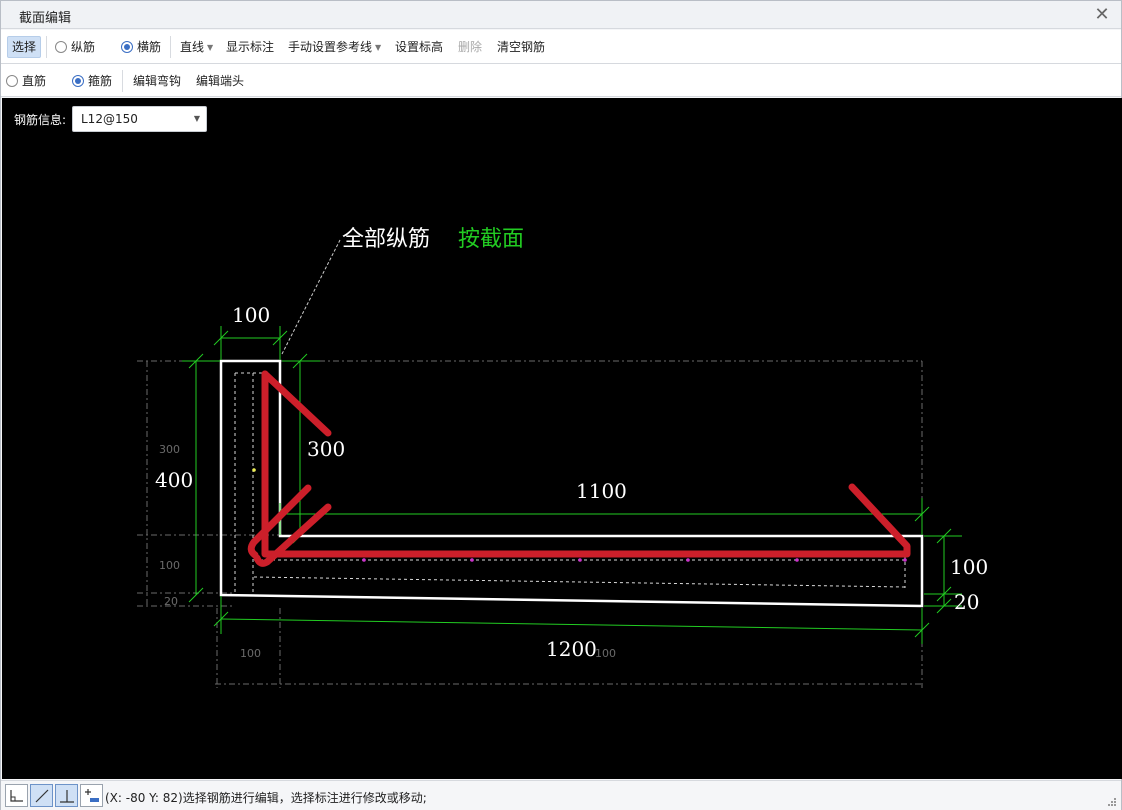 This screenshot has width=1122, height=810. Describe the element at coordinates (561, 15) in the screenshot. I see `title-bar: 截面编辑 ✕` at that location.